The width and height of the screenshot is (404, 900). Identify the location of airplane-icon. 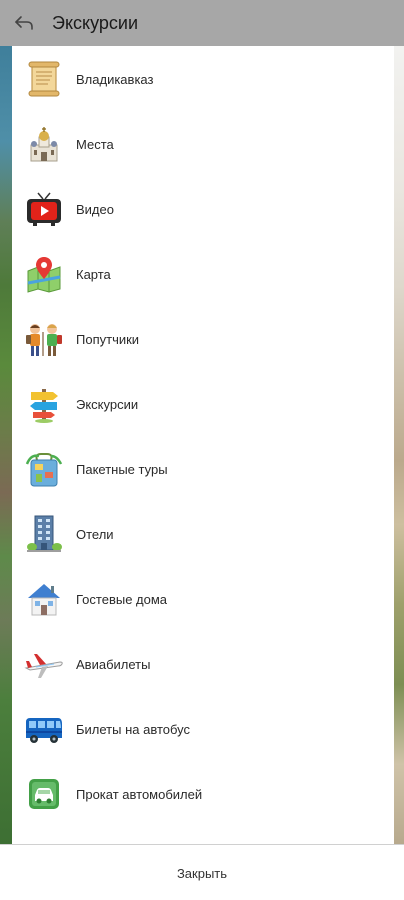
(44, 664).